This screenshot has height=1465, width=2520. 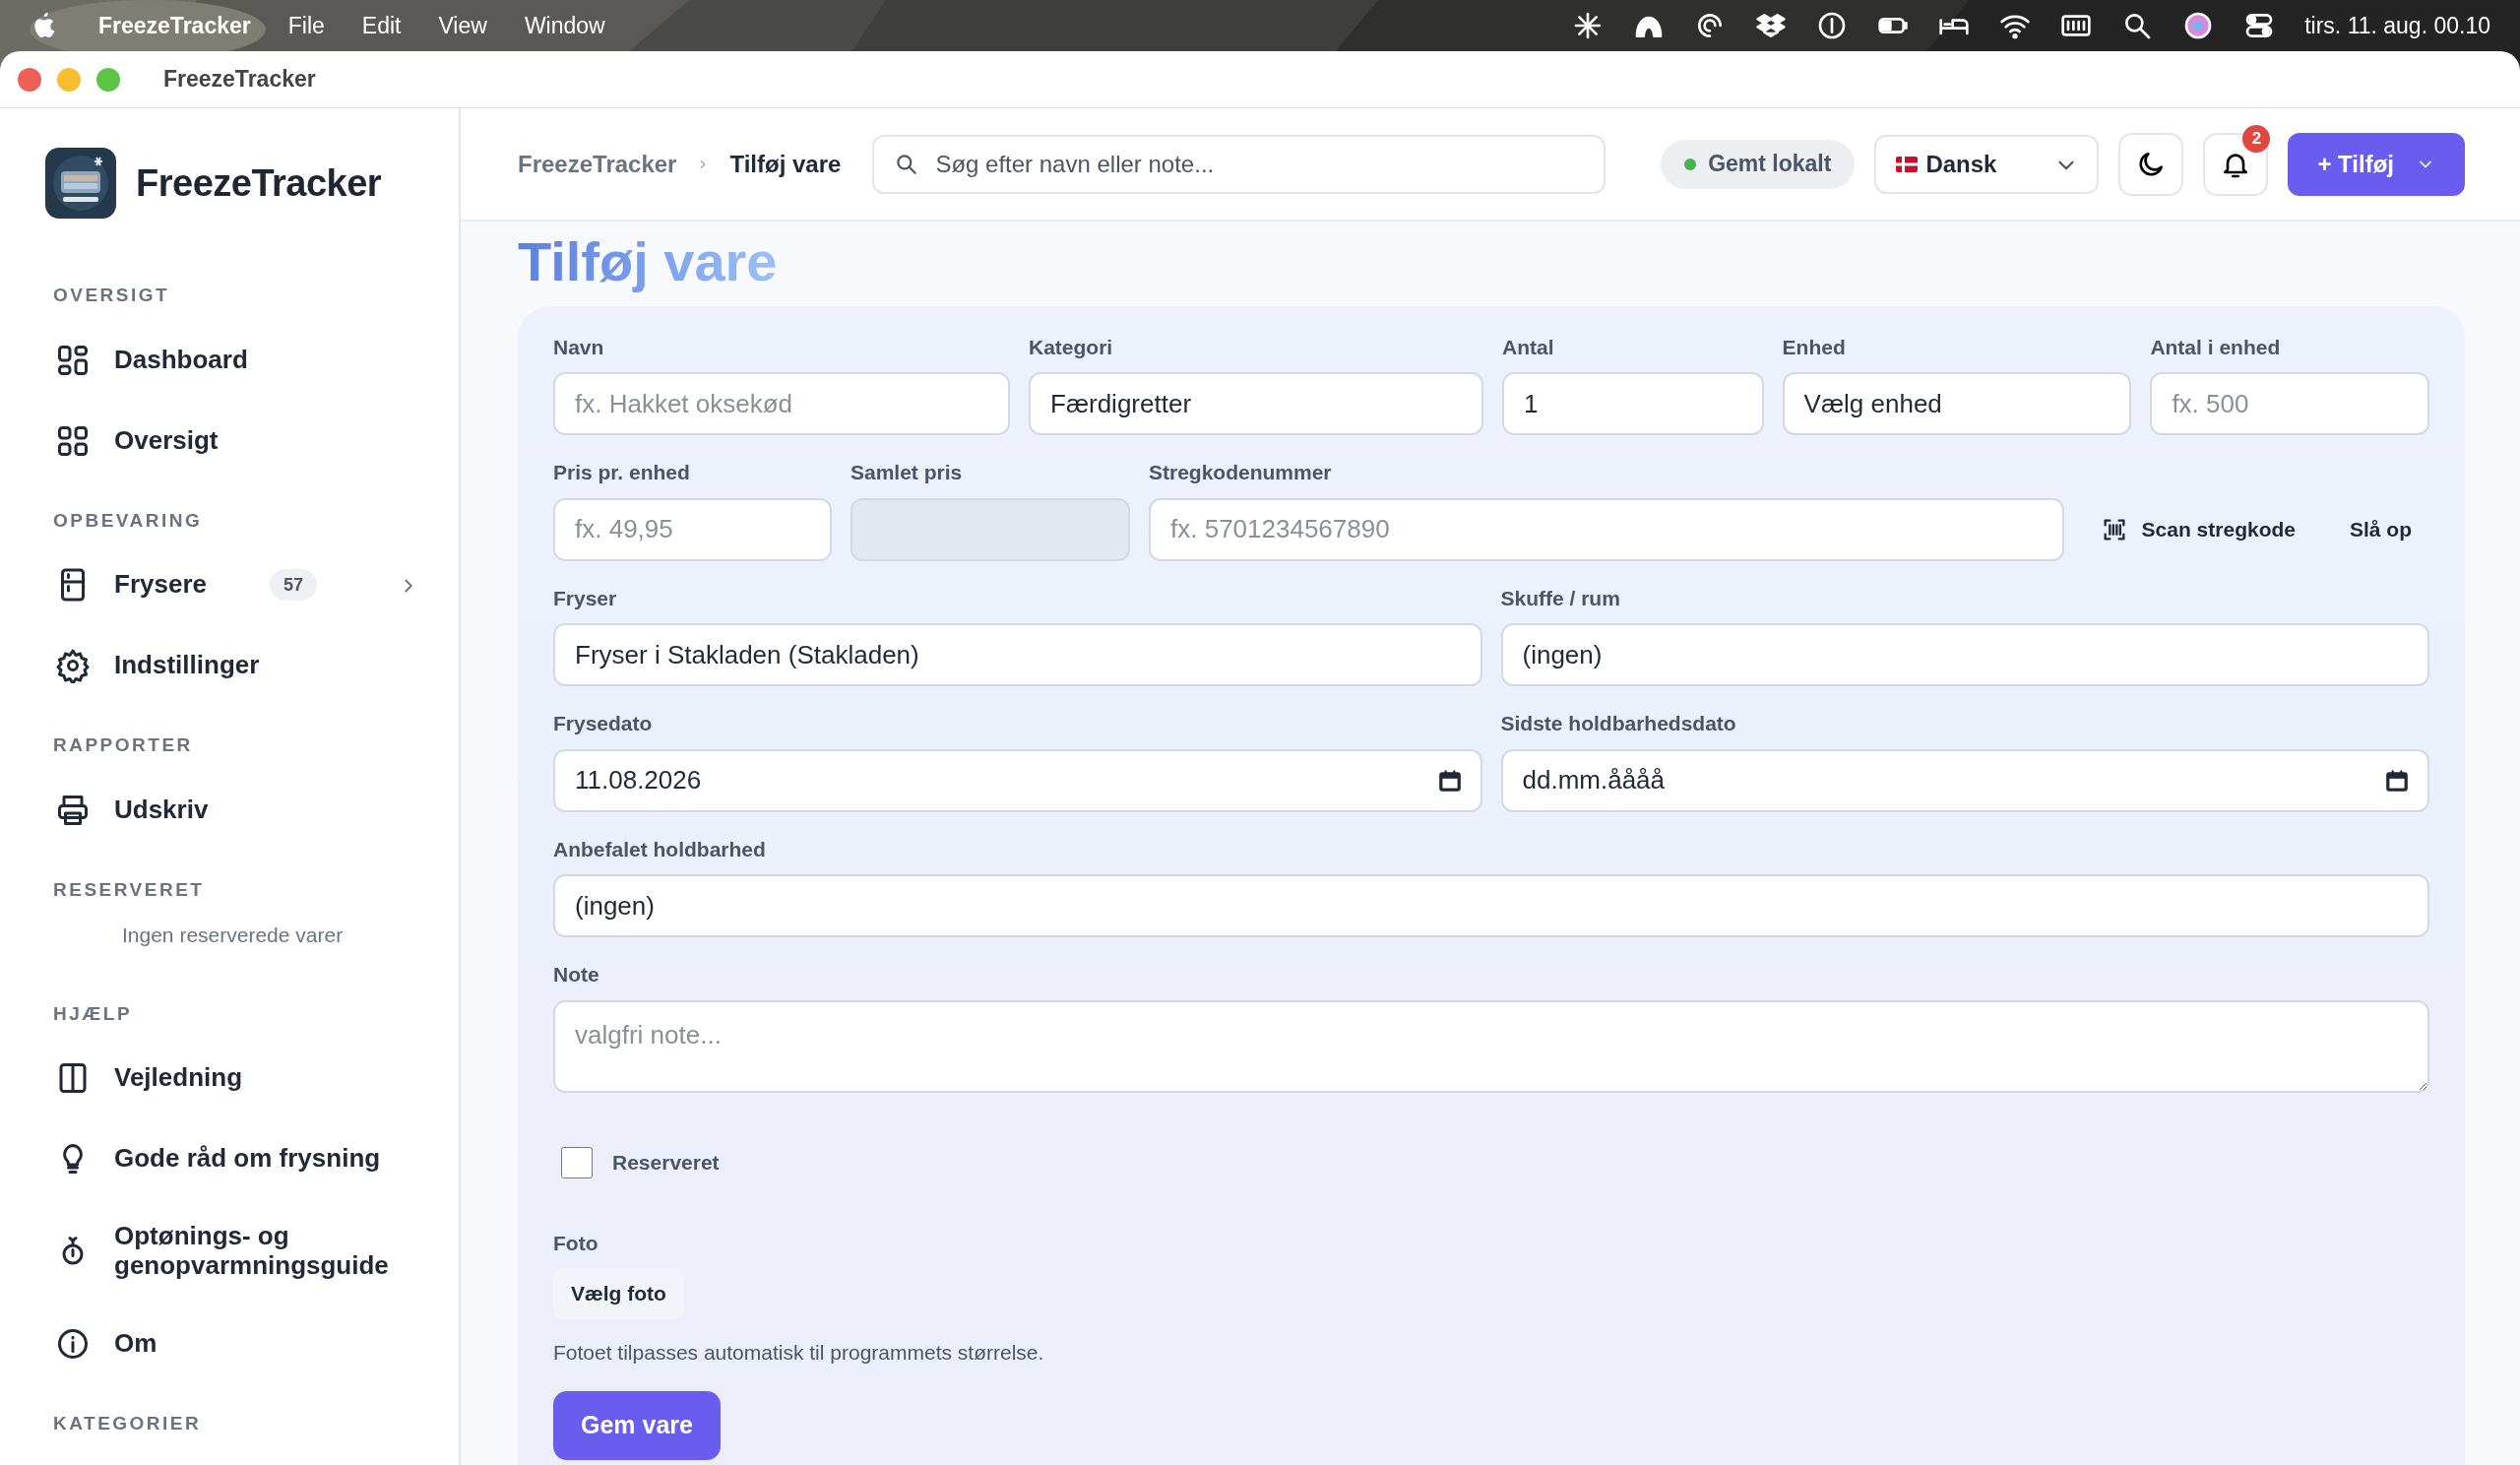 I want to click on checkbox, so click(x=577, y=1162).